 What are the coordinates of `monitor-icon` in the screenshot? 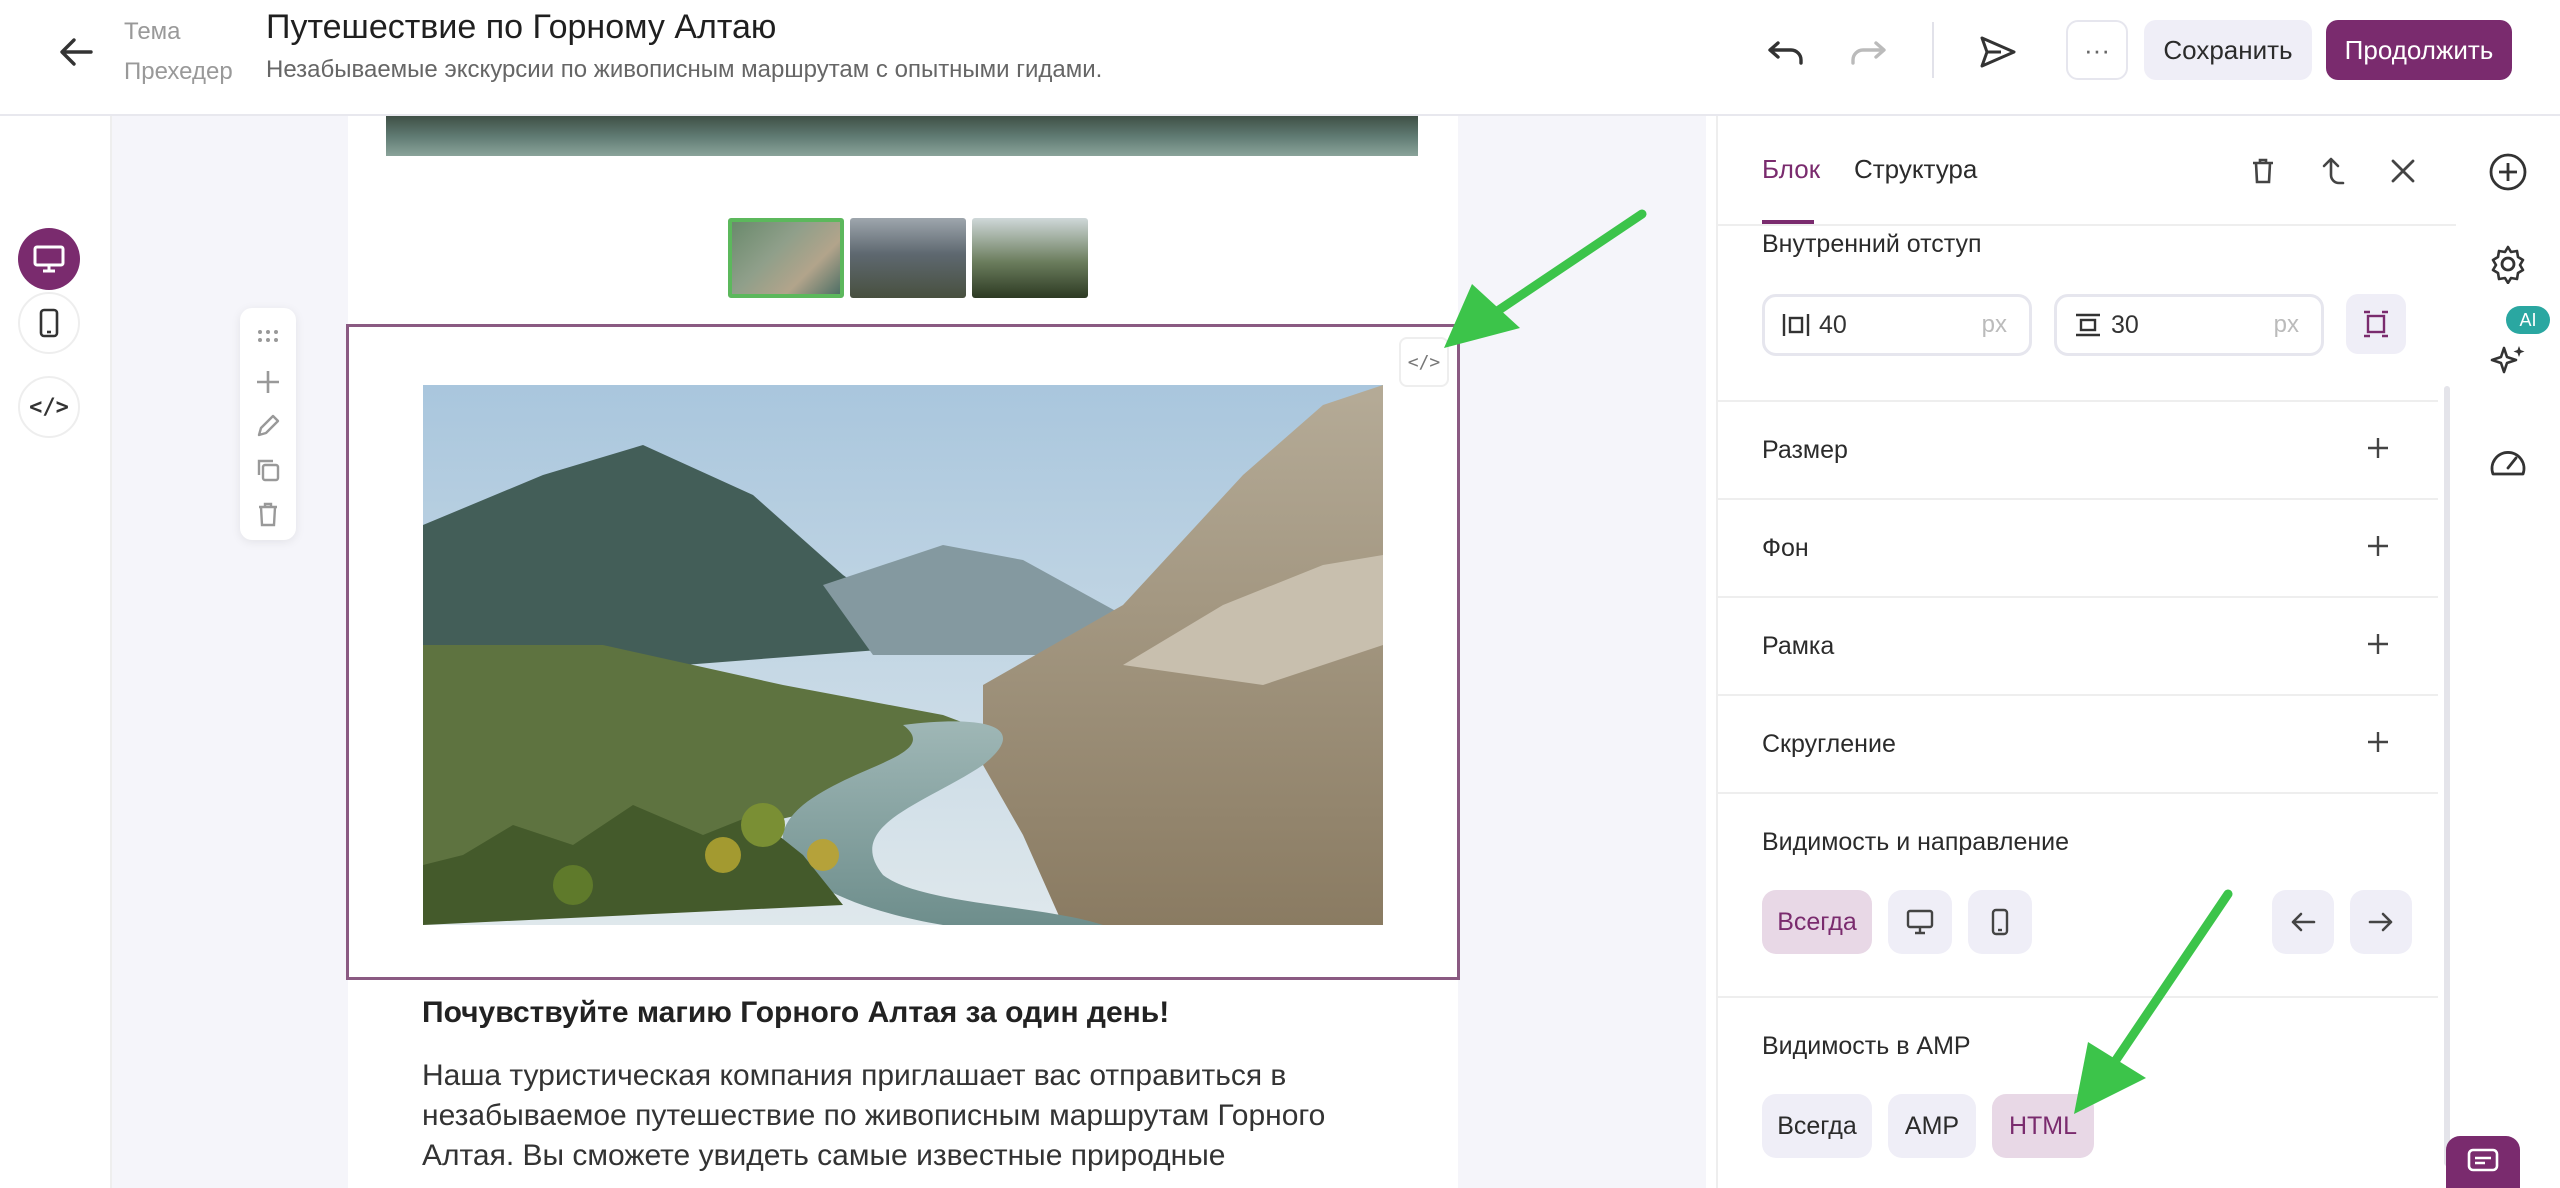 It's located at (1920, 922).